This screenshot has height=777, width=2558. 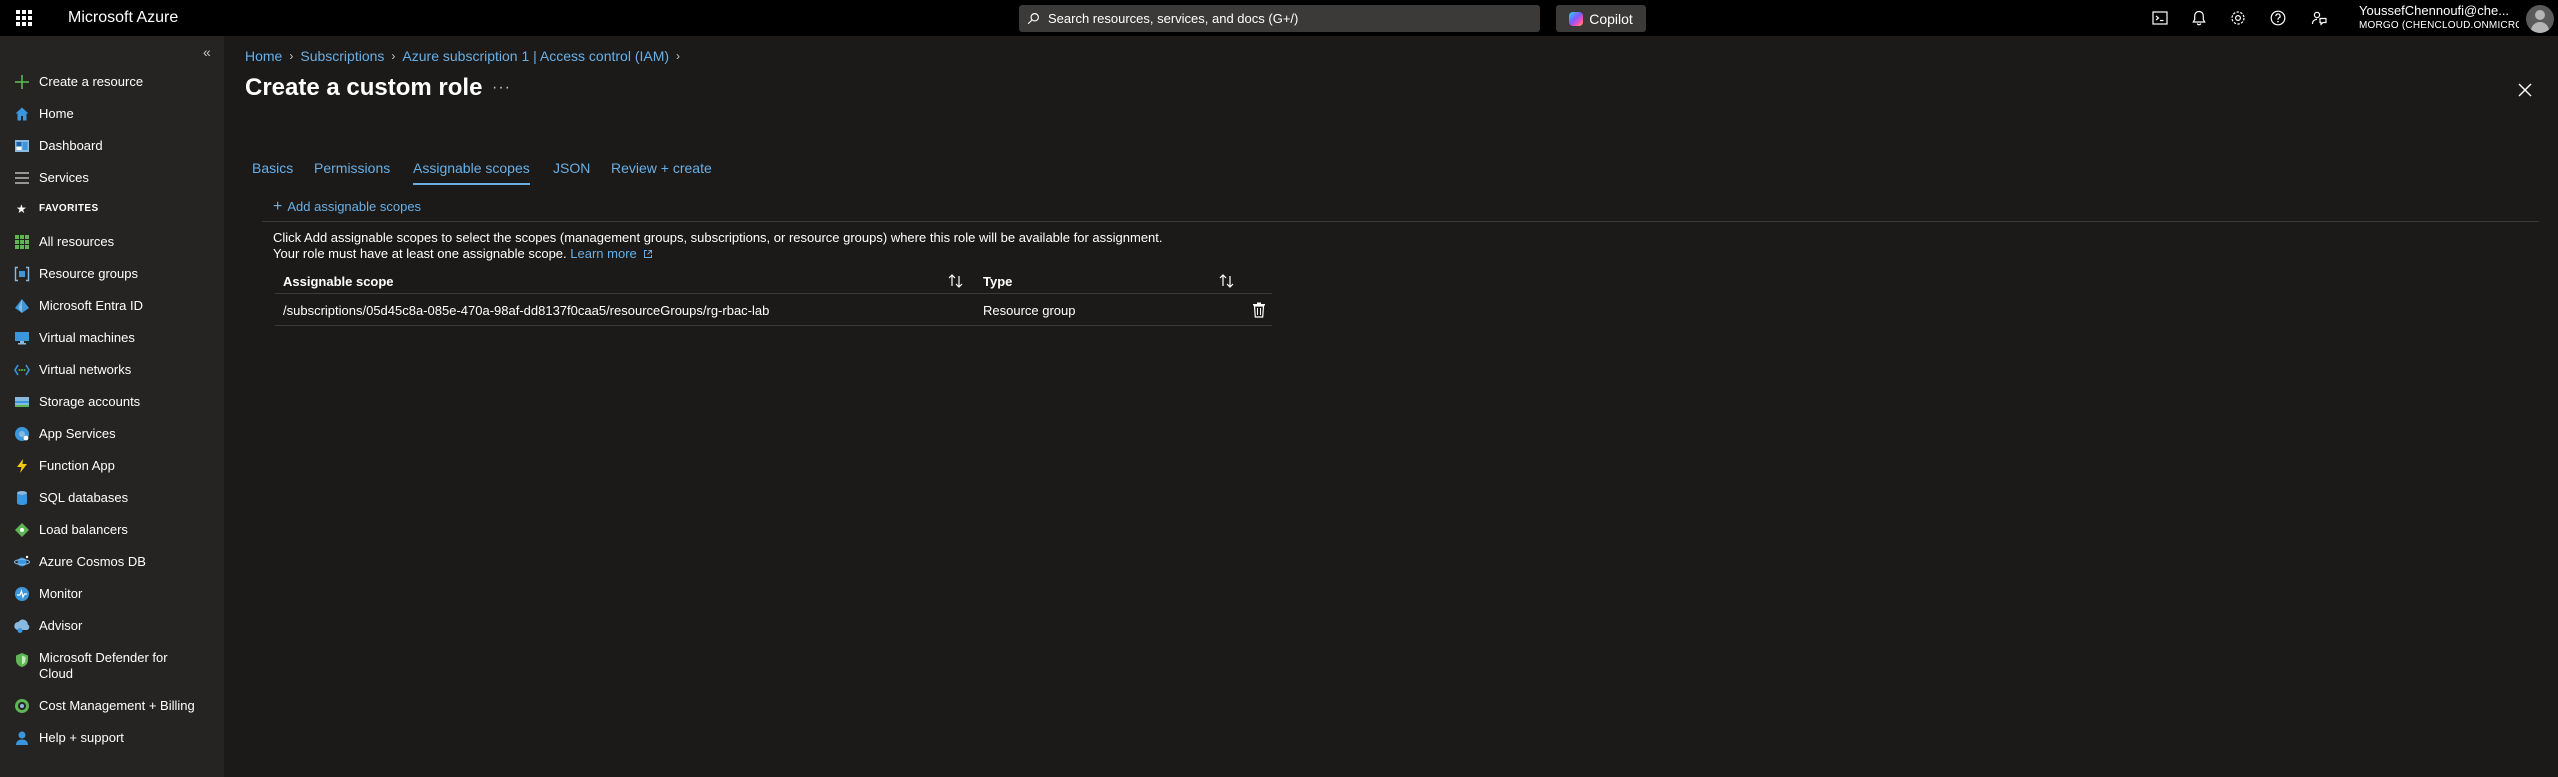 What do you see at coordinates (24, 18) in the screenshot?
I see `portal-menu-icon` at bounding box center [24, 18].